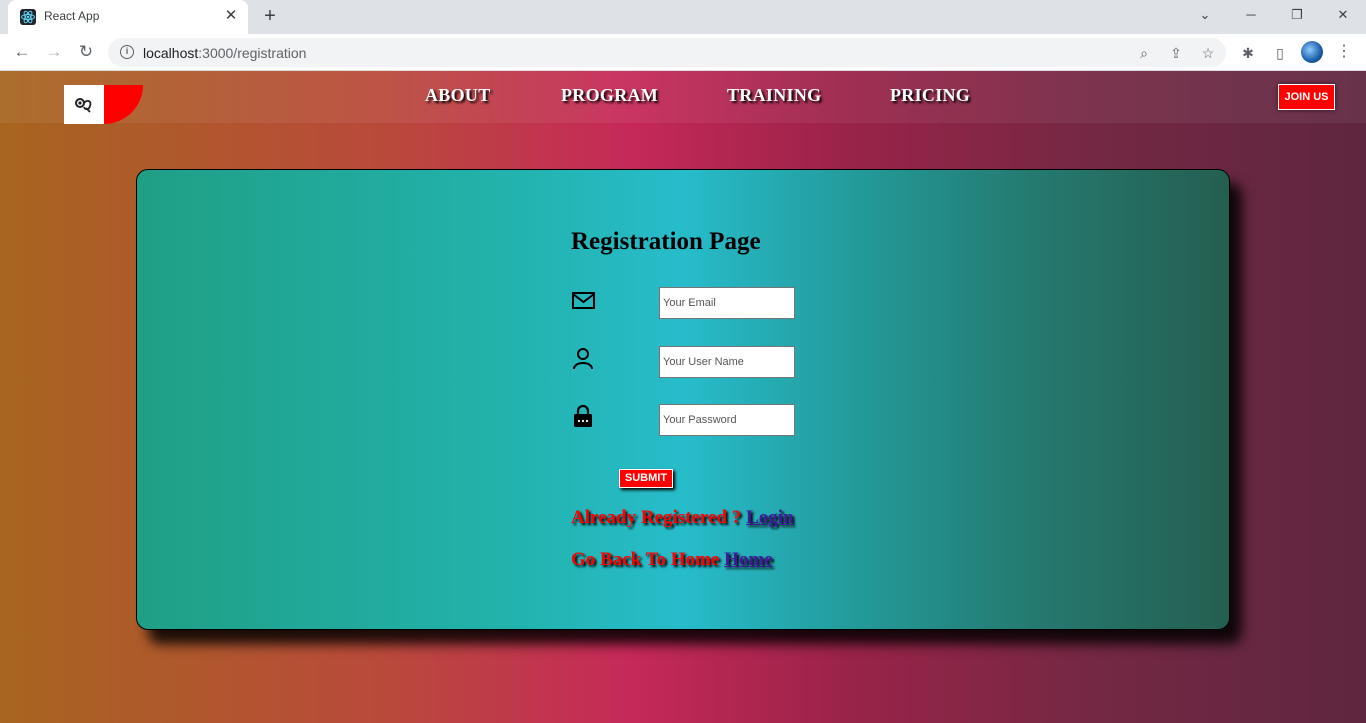 The height and width of the screenshot is (723, 1366). What do you see at coordinates (127, 52) in the screenshot?
I see `info-icon: i` at bounding box center [127, 52].